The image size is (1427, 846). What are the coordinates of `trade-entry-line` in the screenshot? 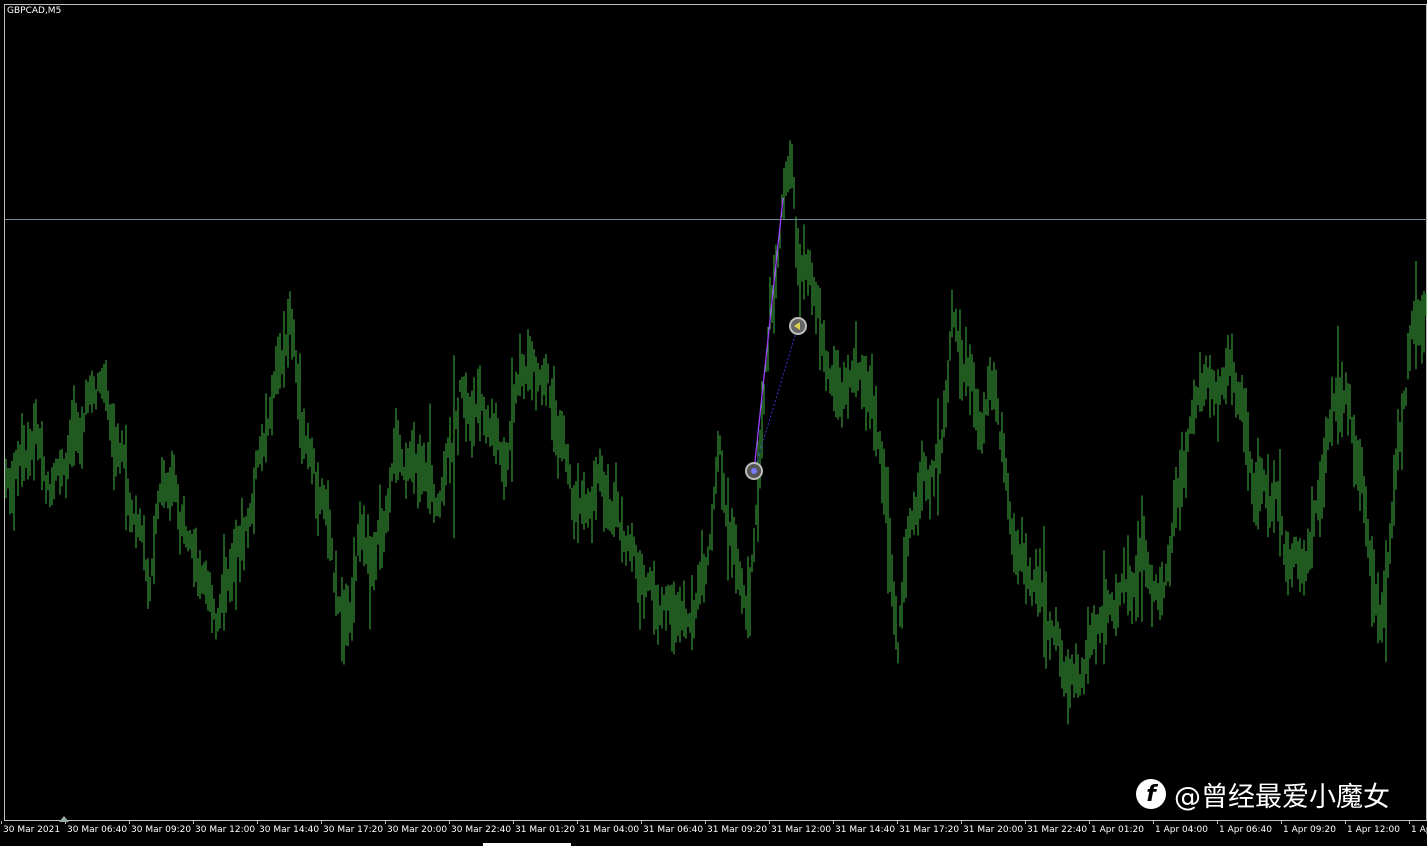 It's located at (768, 334).